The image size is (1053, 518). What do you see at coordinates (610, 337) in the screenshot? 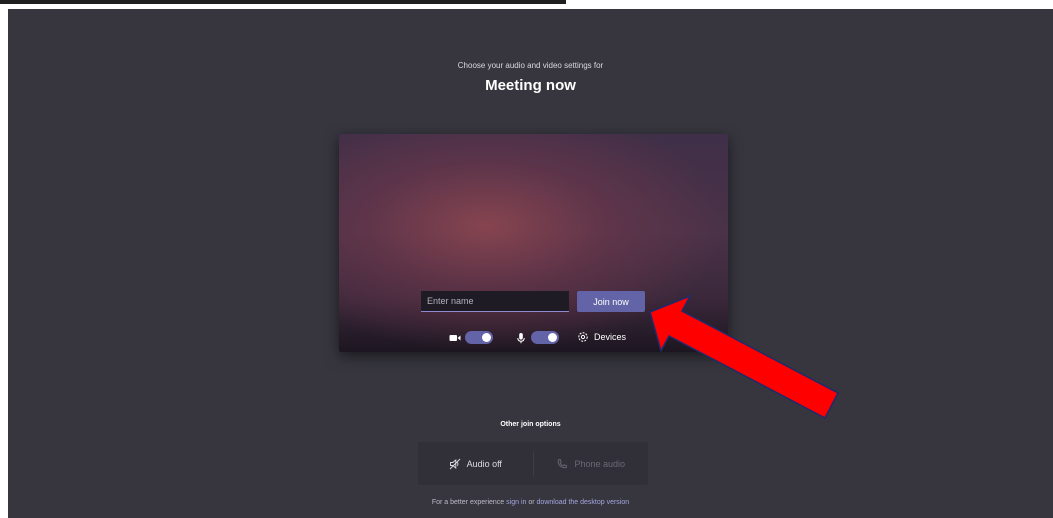
I see `devices-label: Devices` at bounding box center [610, 337].